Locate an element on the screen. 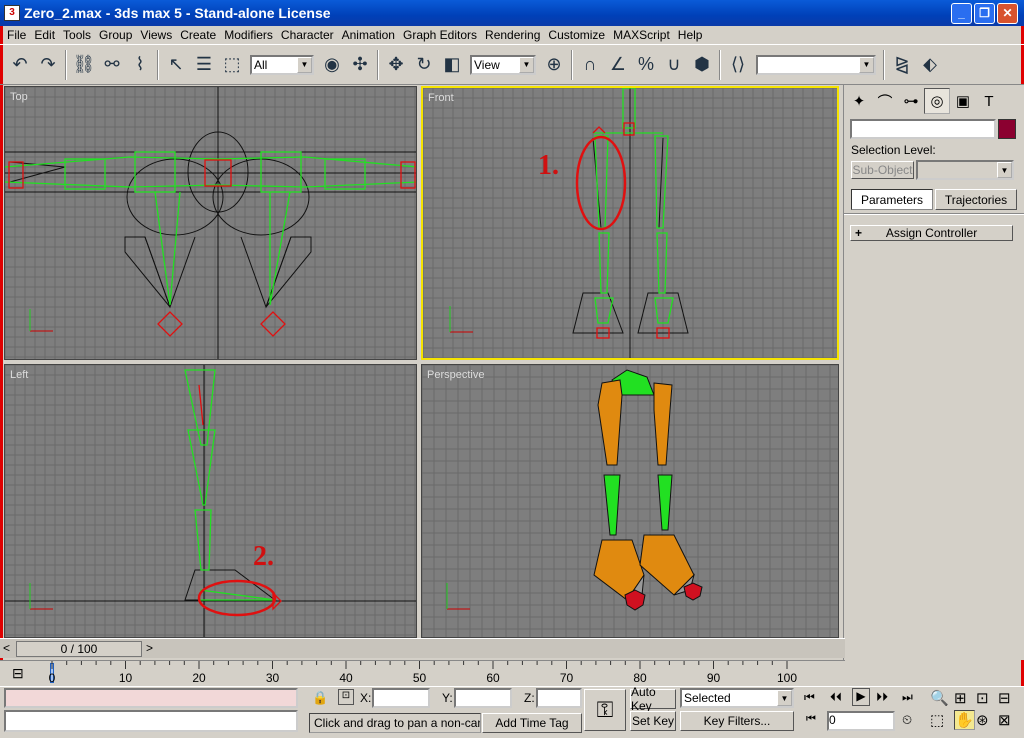 This screenshot has height=738, width=1024. key-mode-dropdown: Selected ▼ is located at coordinates (737, 698).